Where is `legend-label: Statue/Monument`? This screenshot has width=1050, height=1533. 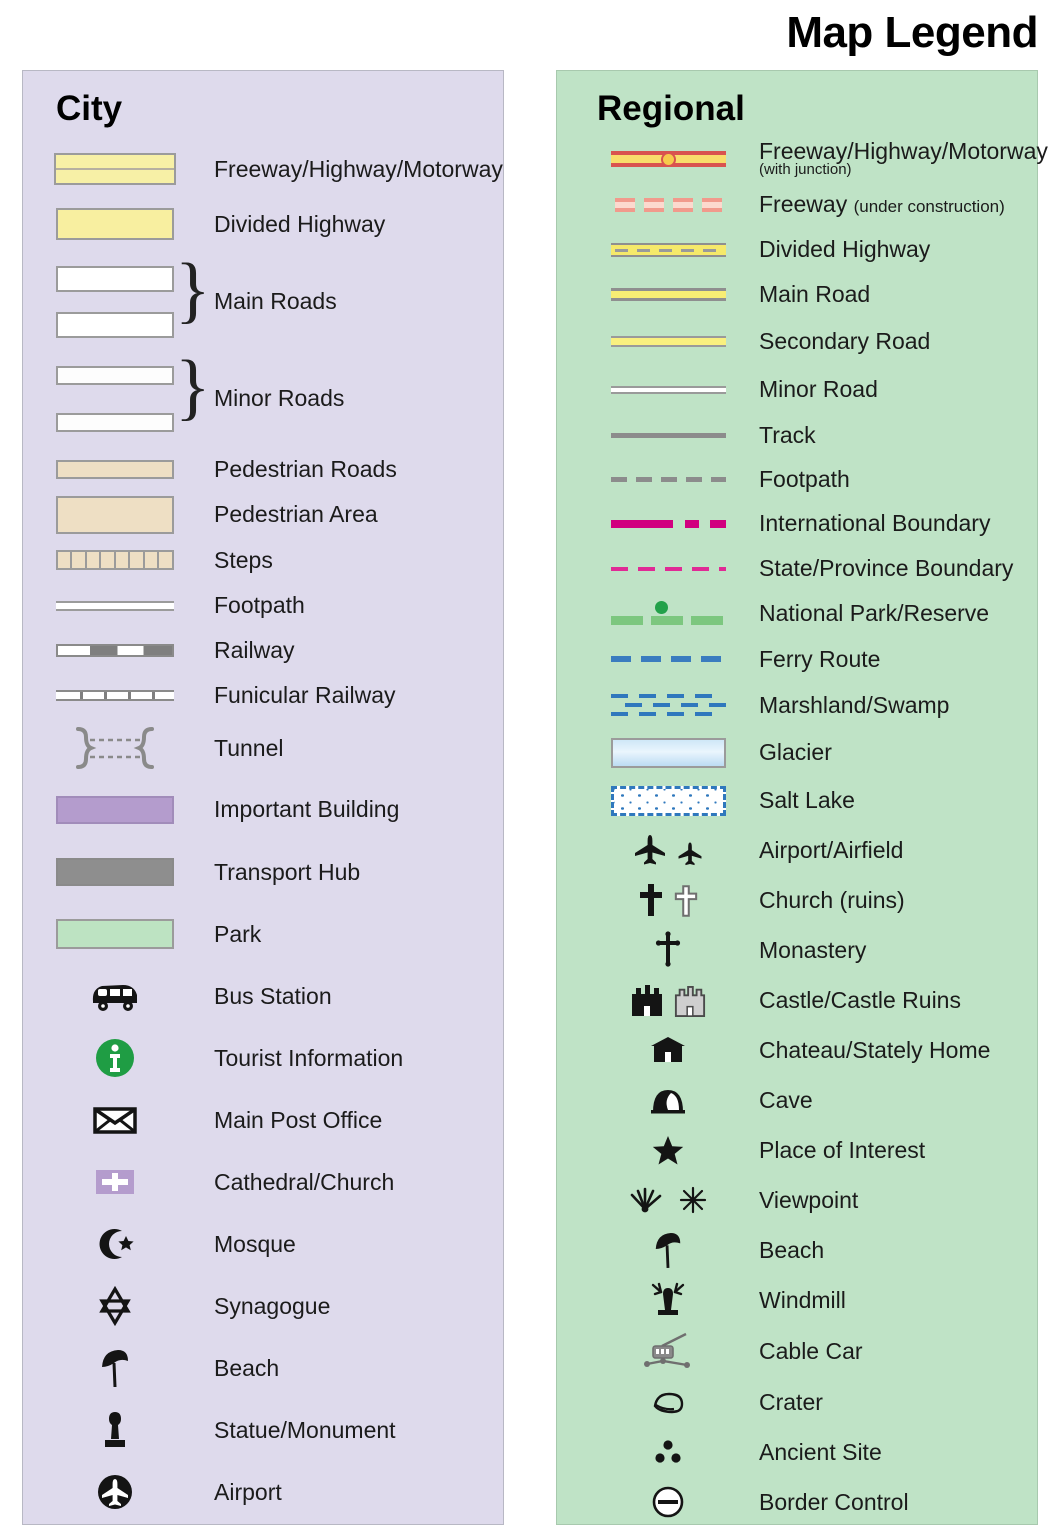
legend-label: Statue/Monument is located at coordinates (305, 1429).